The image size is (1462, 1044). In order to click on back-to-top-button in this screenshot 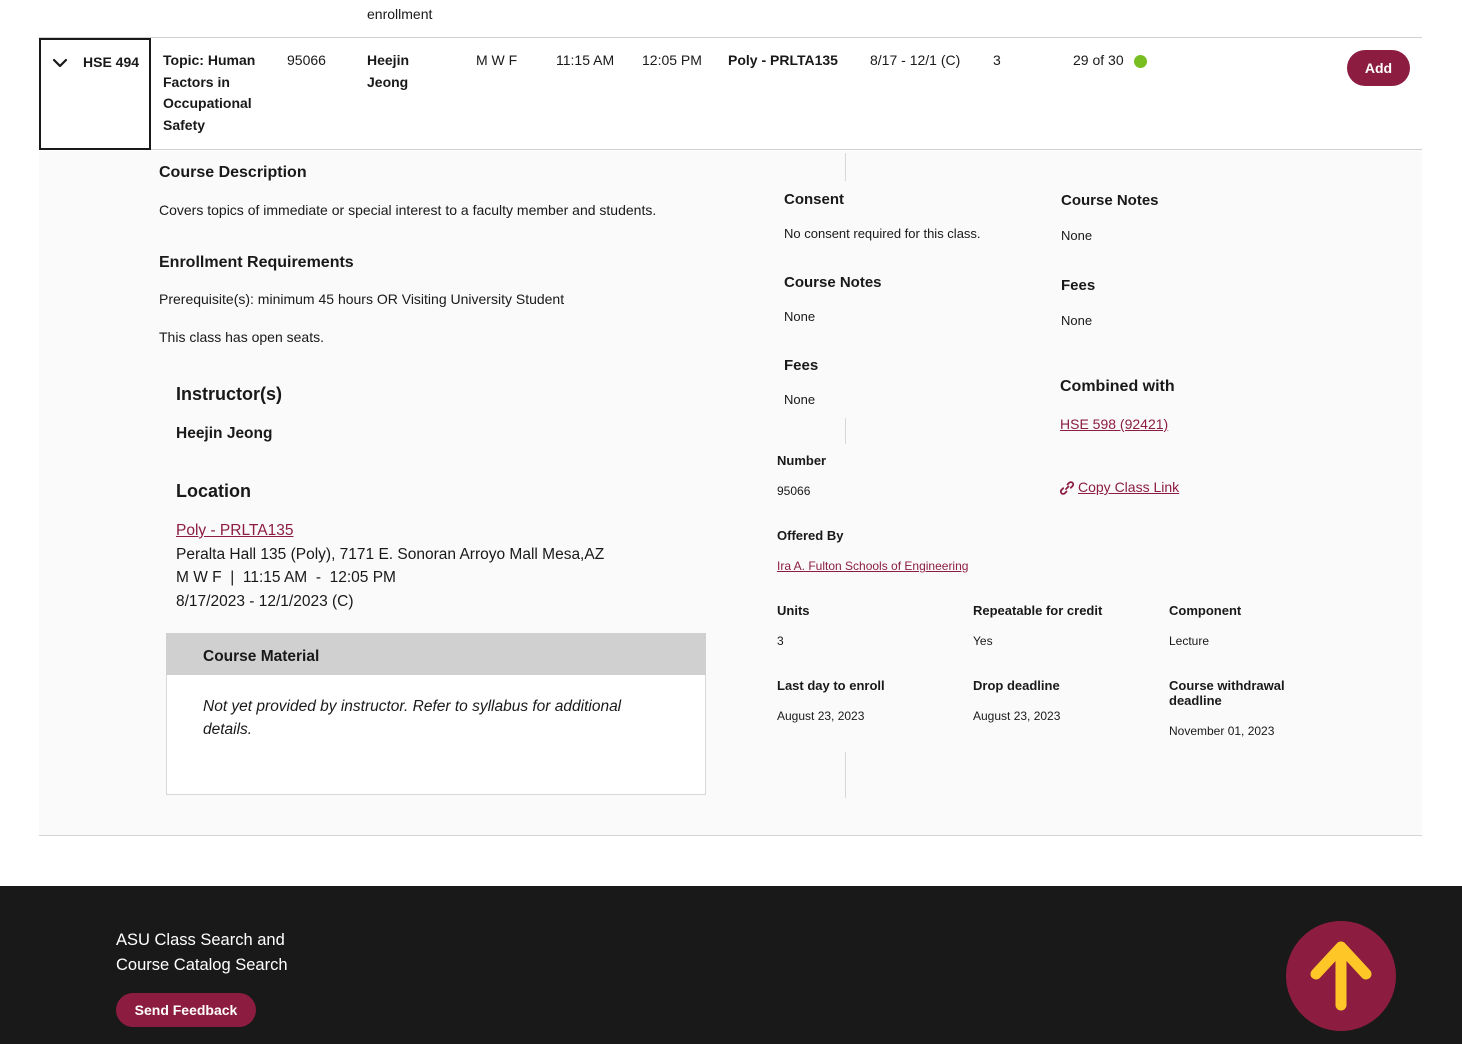, I will do `click(1341, 976)`.